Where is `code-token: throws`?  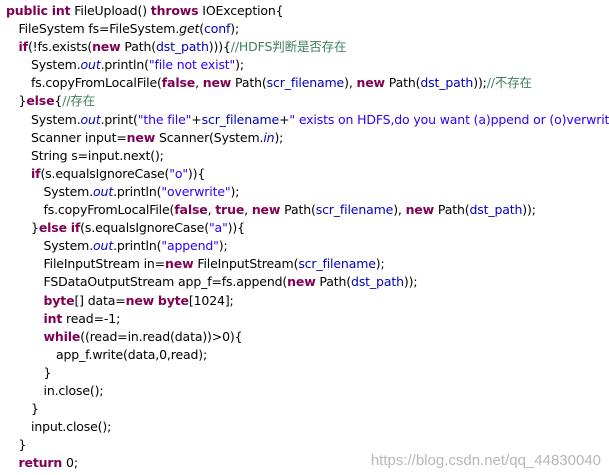
code-token: throws is located at coordinates (174, 10).